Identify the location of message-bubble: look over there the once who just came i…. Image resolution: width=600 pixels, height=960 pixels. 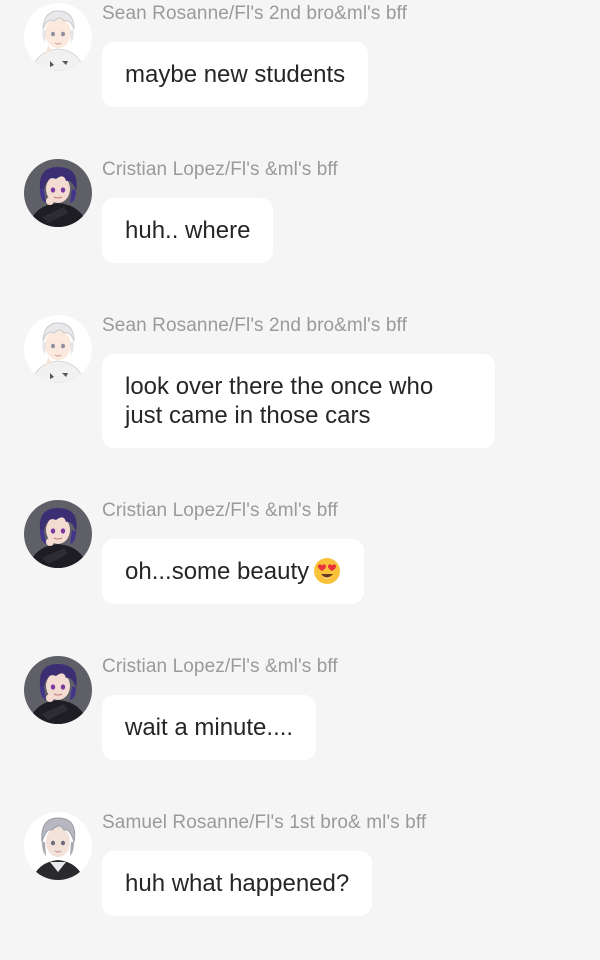
(298, 401).